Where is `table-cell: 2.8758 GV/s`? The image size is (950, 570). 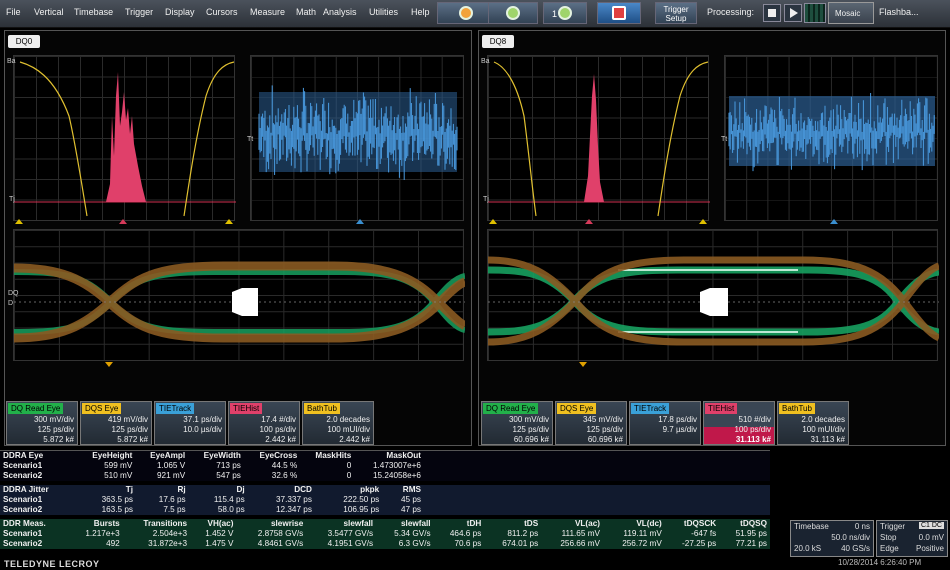 table-cell: 2.8758 GV/s is located at coordinates (280, 533).